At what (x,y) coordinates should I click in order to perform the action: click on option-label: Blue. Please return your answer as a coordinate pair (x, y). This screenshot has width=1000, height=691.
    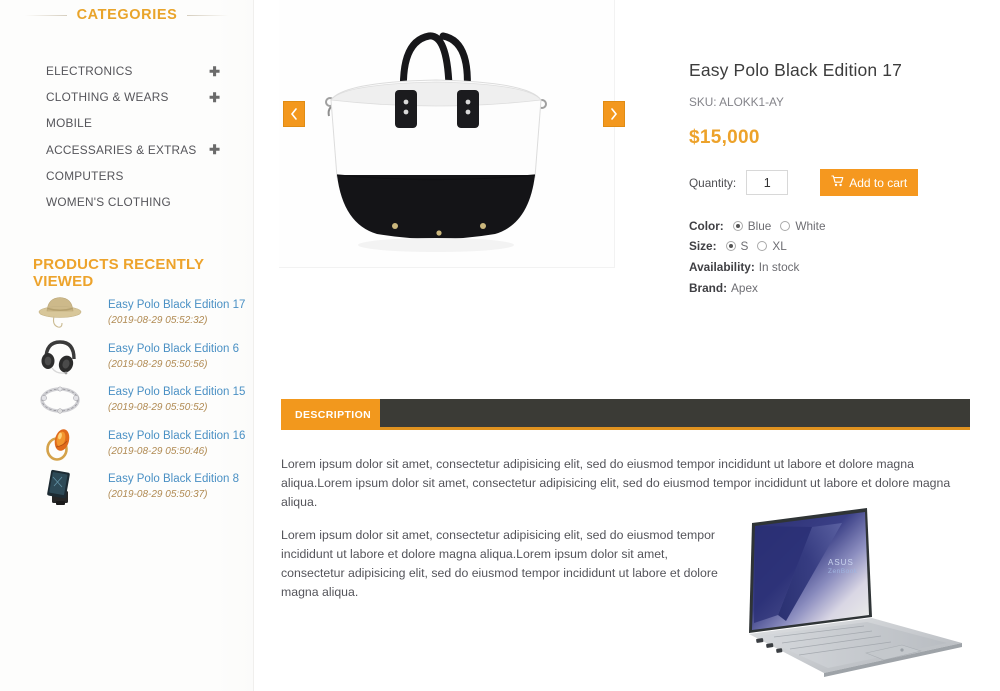
    Looking at the image, I should click on (759, 226).